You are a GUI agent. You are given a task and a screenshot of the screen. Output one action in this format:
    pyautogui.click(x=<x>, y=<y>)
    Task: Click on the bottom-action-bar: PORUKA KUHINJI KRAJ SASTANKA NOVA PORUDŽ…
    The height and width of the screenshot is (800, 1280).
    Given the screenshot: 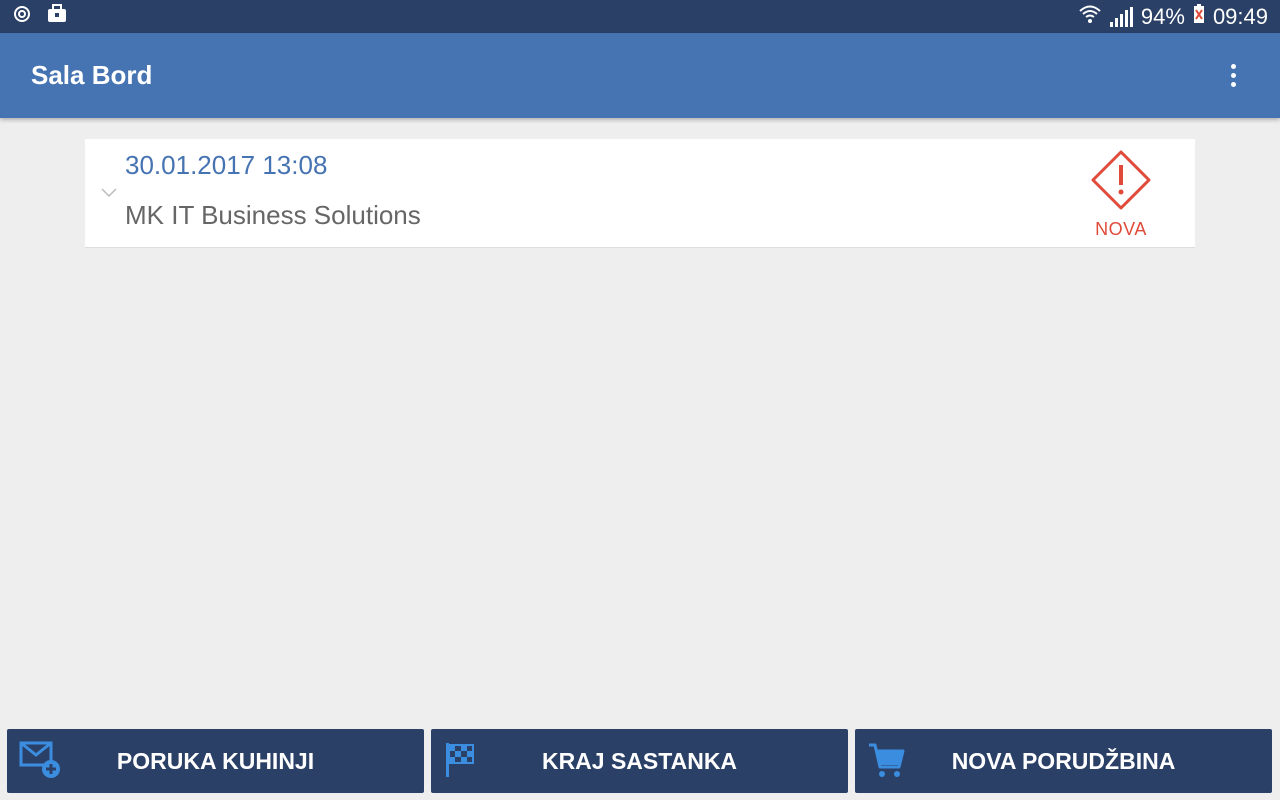 What is the action you would take?
    pyautogui.click(x=640, y=761)
    